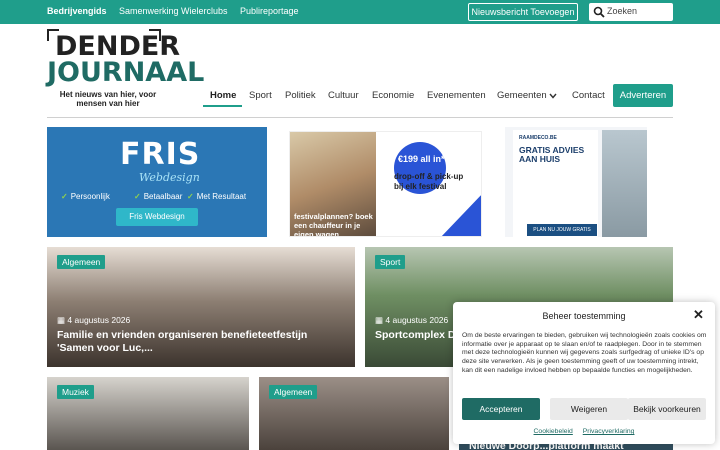 This screenshot has width=720, height=450. Describe the element at coordinates (260, 95) in the screenshot. I see `nav-sport: Sport` at that location.